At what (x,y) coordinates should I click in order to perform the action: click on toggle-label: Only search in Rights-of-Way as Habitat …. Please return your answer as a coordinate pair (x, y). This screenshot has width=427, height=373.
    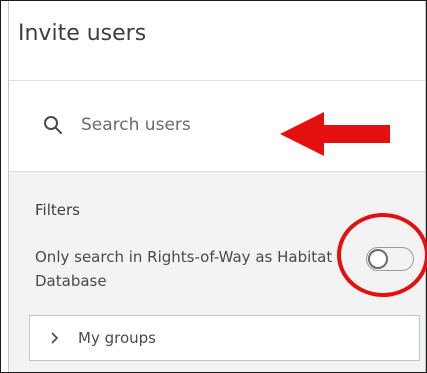
    Looking at the image, I should click on (184, 269).